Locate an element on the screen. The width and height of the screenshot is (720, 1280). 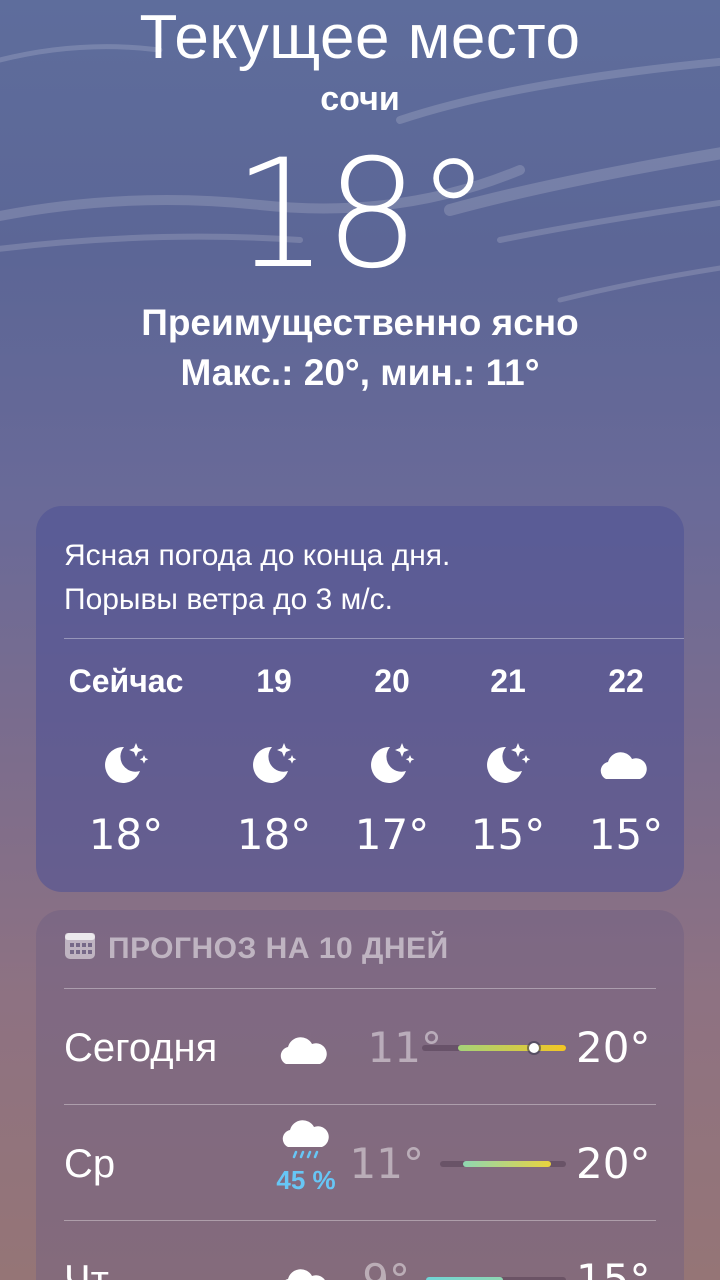
summary-line-1: Ясная погода до конца дня. is located at coordinates (257, 555).